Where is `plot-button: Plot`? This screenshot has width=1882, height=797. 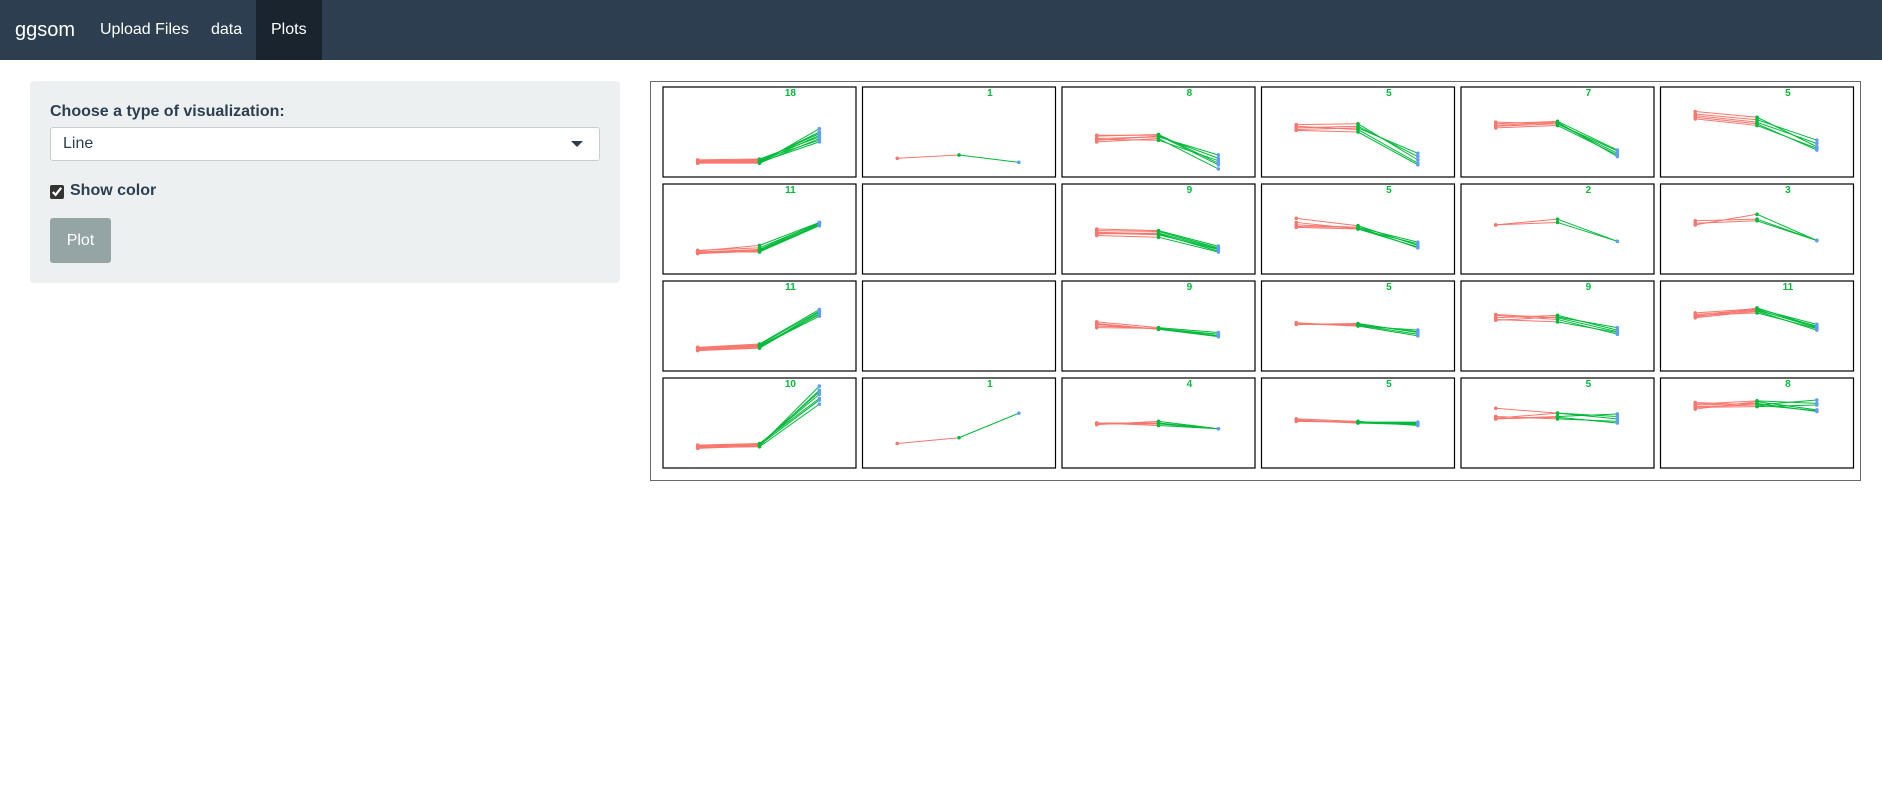 plot-button: Plot is located at coordinates (80, 240).